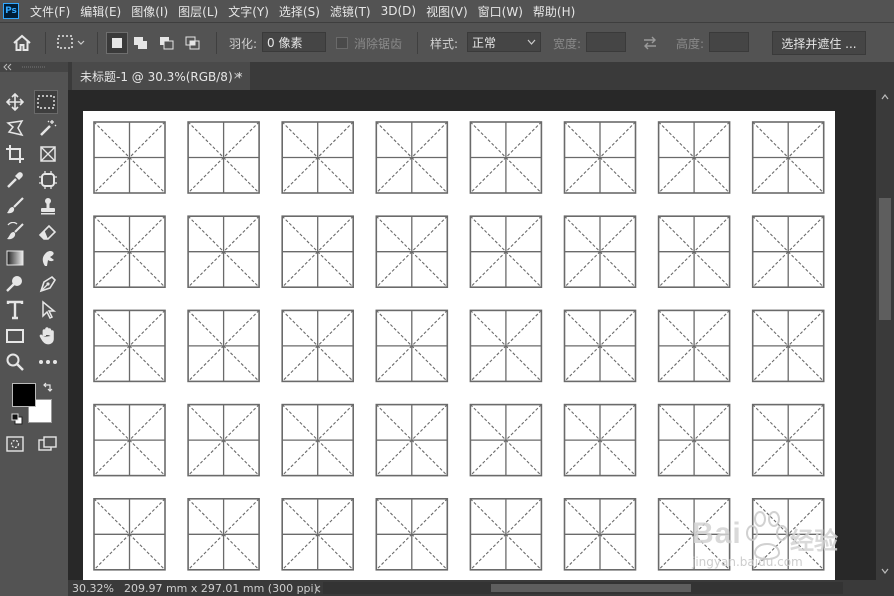  I want to click on subtract-selection-button, so click(167, 43).